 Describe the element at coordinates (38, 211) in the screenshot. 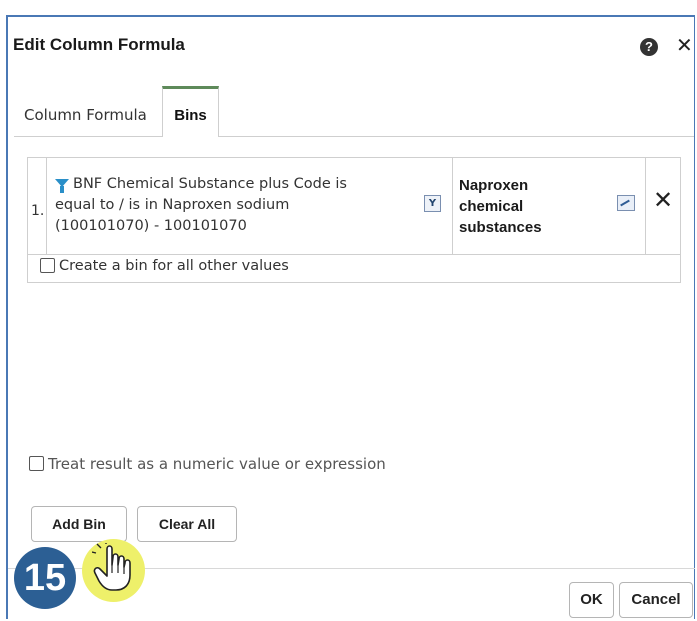

I see `bin-index: 1.` at that location.